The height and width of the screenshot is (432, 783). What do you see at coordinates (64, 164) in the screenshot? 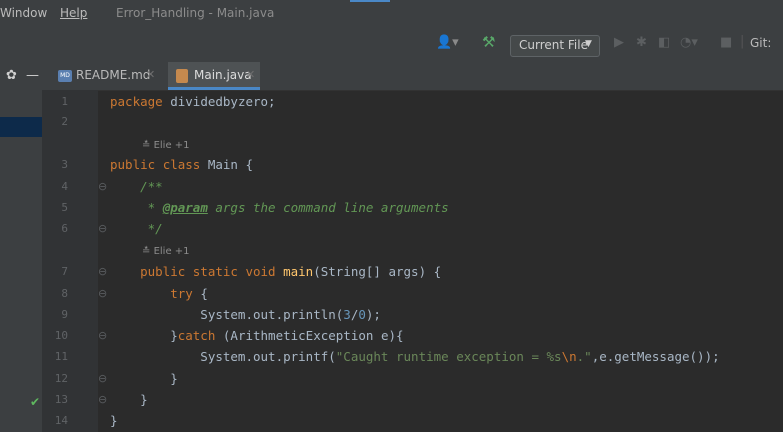
I see `line-number: 3` at bounding box center [64, 164].